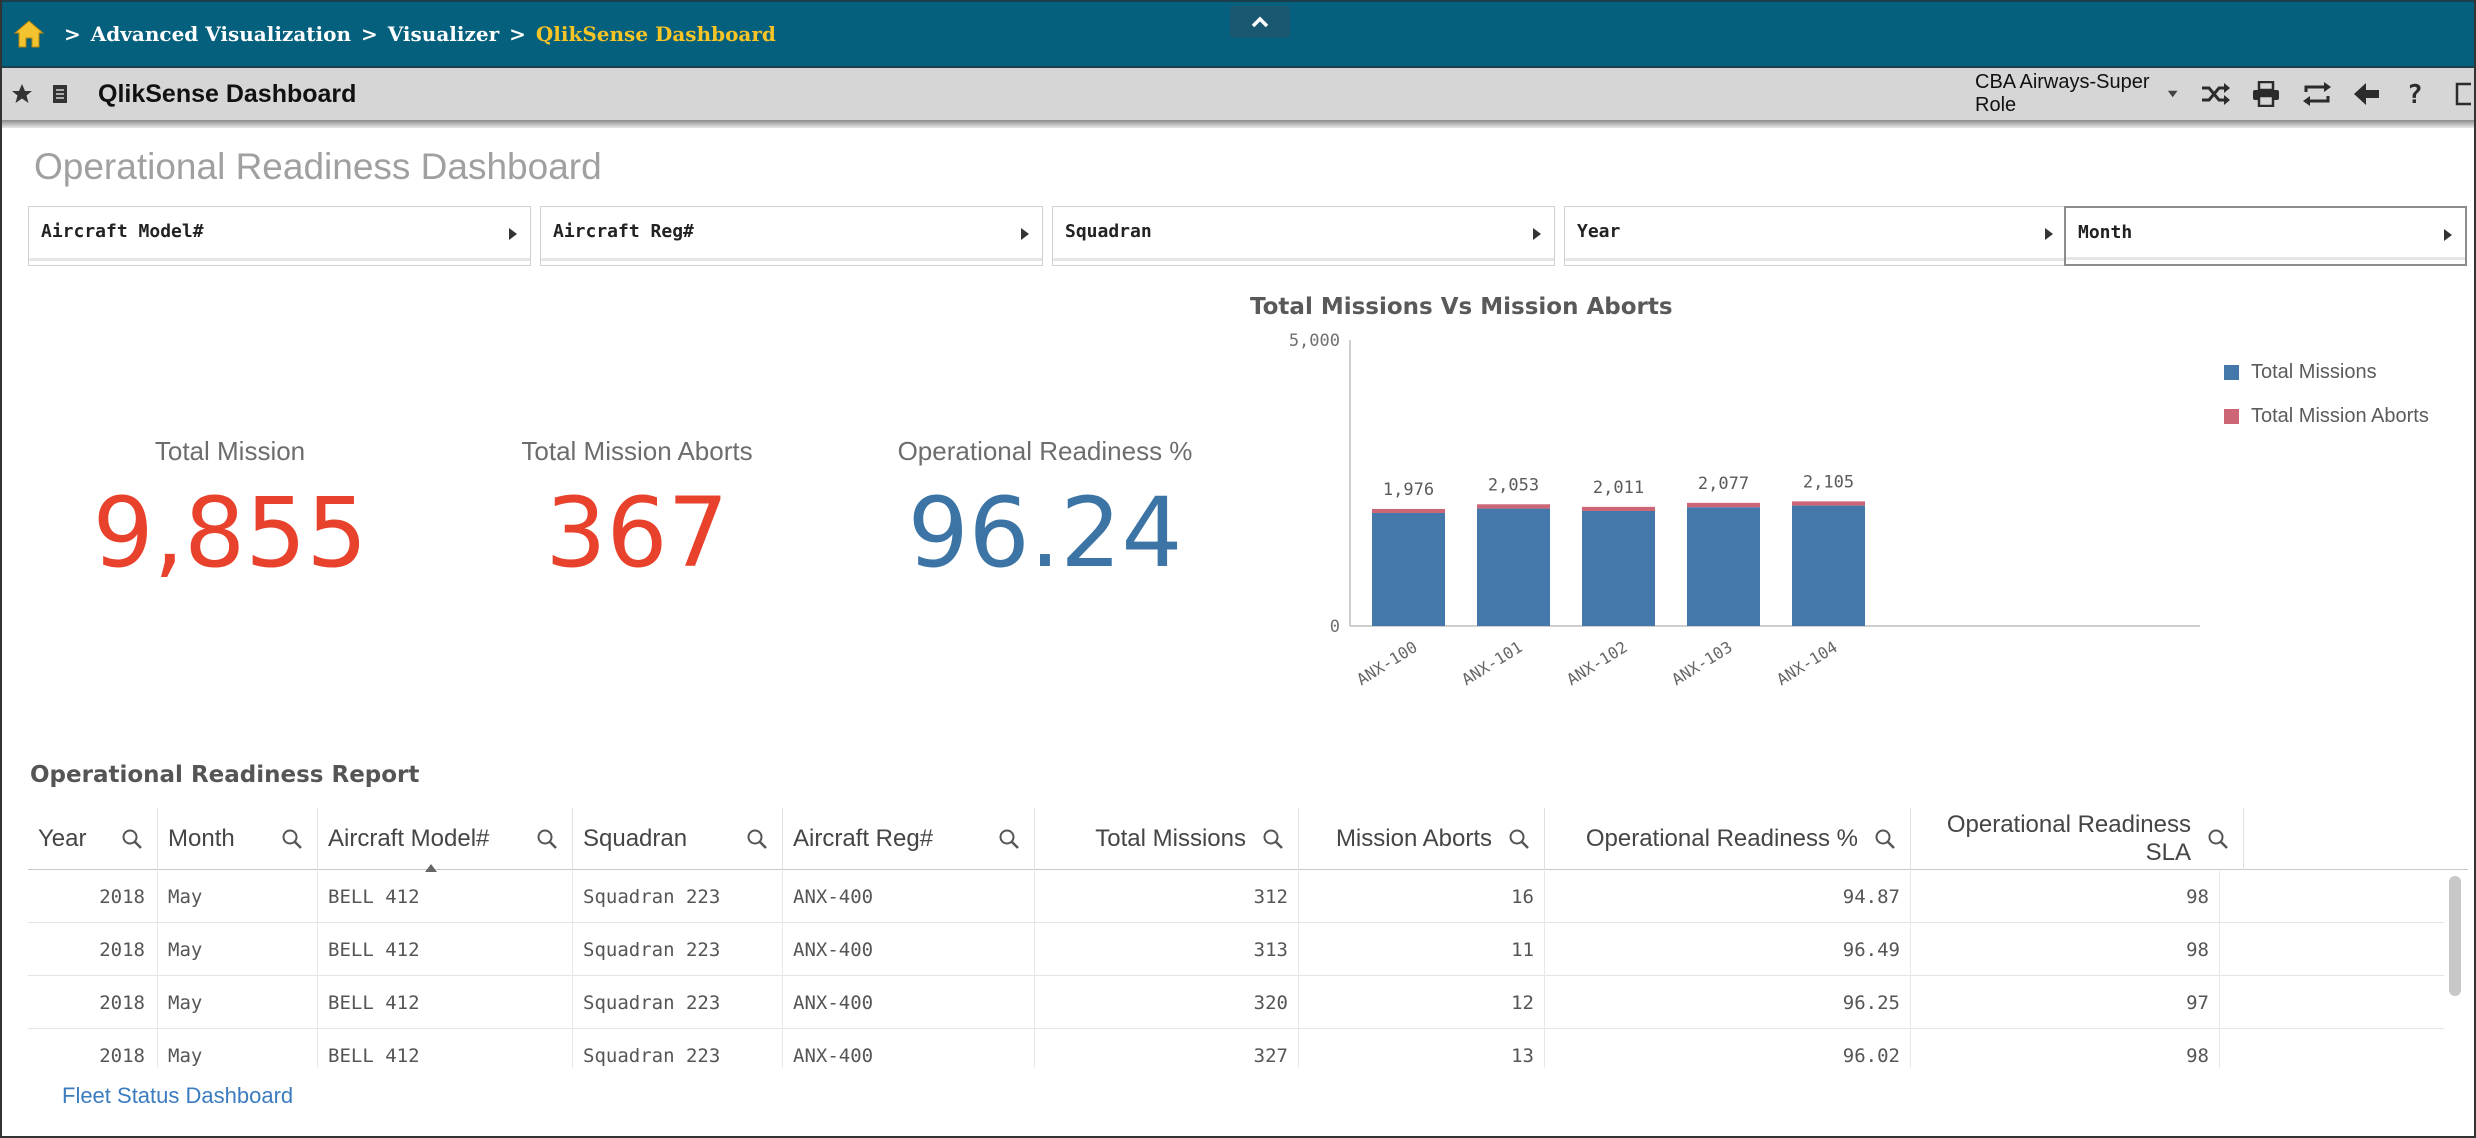  What do you see at coordinates (221, 34) in the screenshot?
I see `breadcrumb-item-advanced-visualization: Advanced Visualization` at bounding box center [221, 34].